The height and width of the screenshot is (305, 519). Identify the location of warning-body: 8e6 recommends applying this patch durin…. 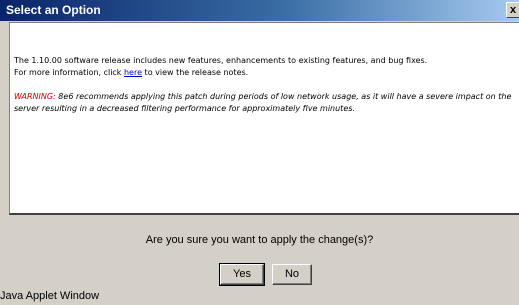
(263, 102).